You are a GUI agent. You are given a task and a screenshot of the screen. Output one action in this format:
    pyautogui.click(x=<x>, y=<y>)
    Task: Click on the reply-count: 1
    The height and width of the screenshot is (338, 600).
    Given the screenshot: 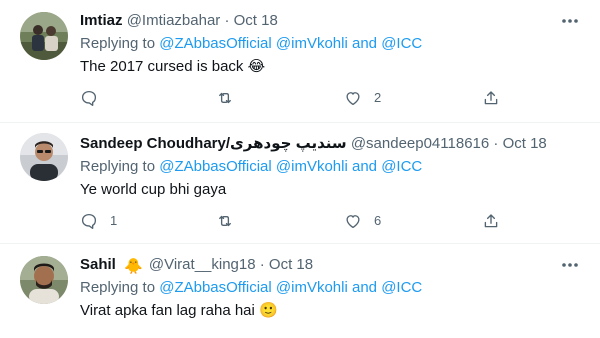 What is the action you would take?
    pyautogui.click(x=114, y=220)
    